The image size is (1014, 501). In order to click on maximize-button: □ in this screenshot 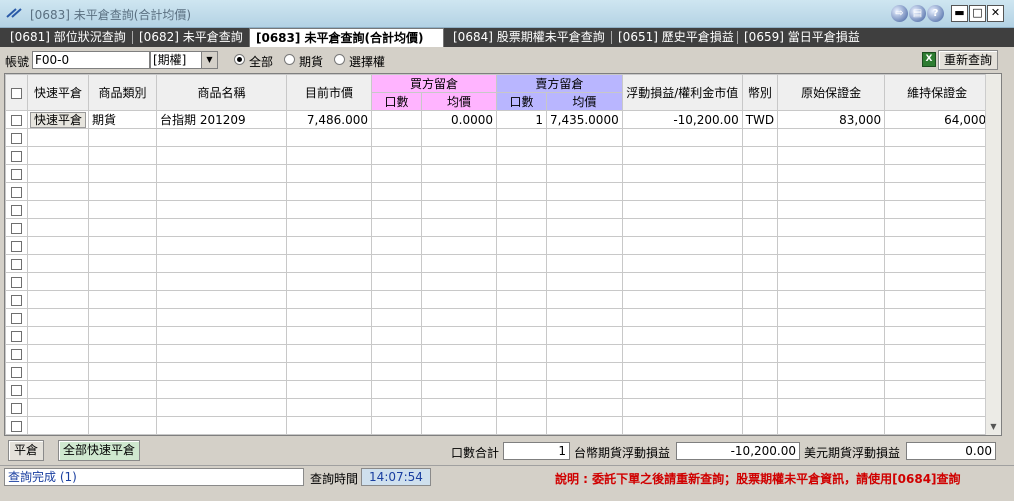, I will do `click(977, 13)`.